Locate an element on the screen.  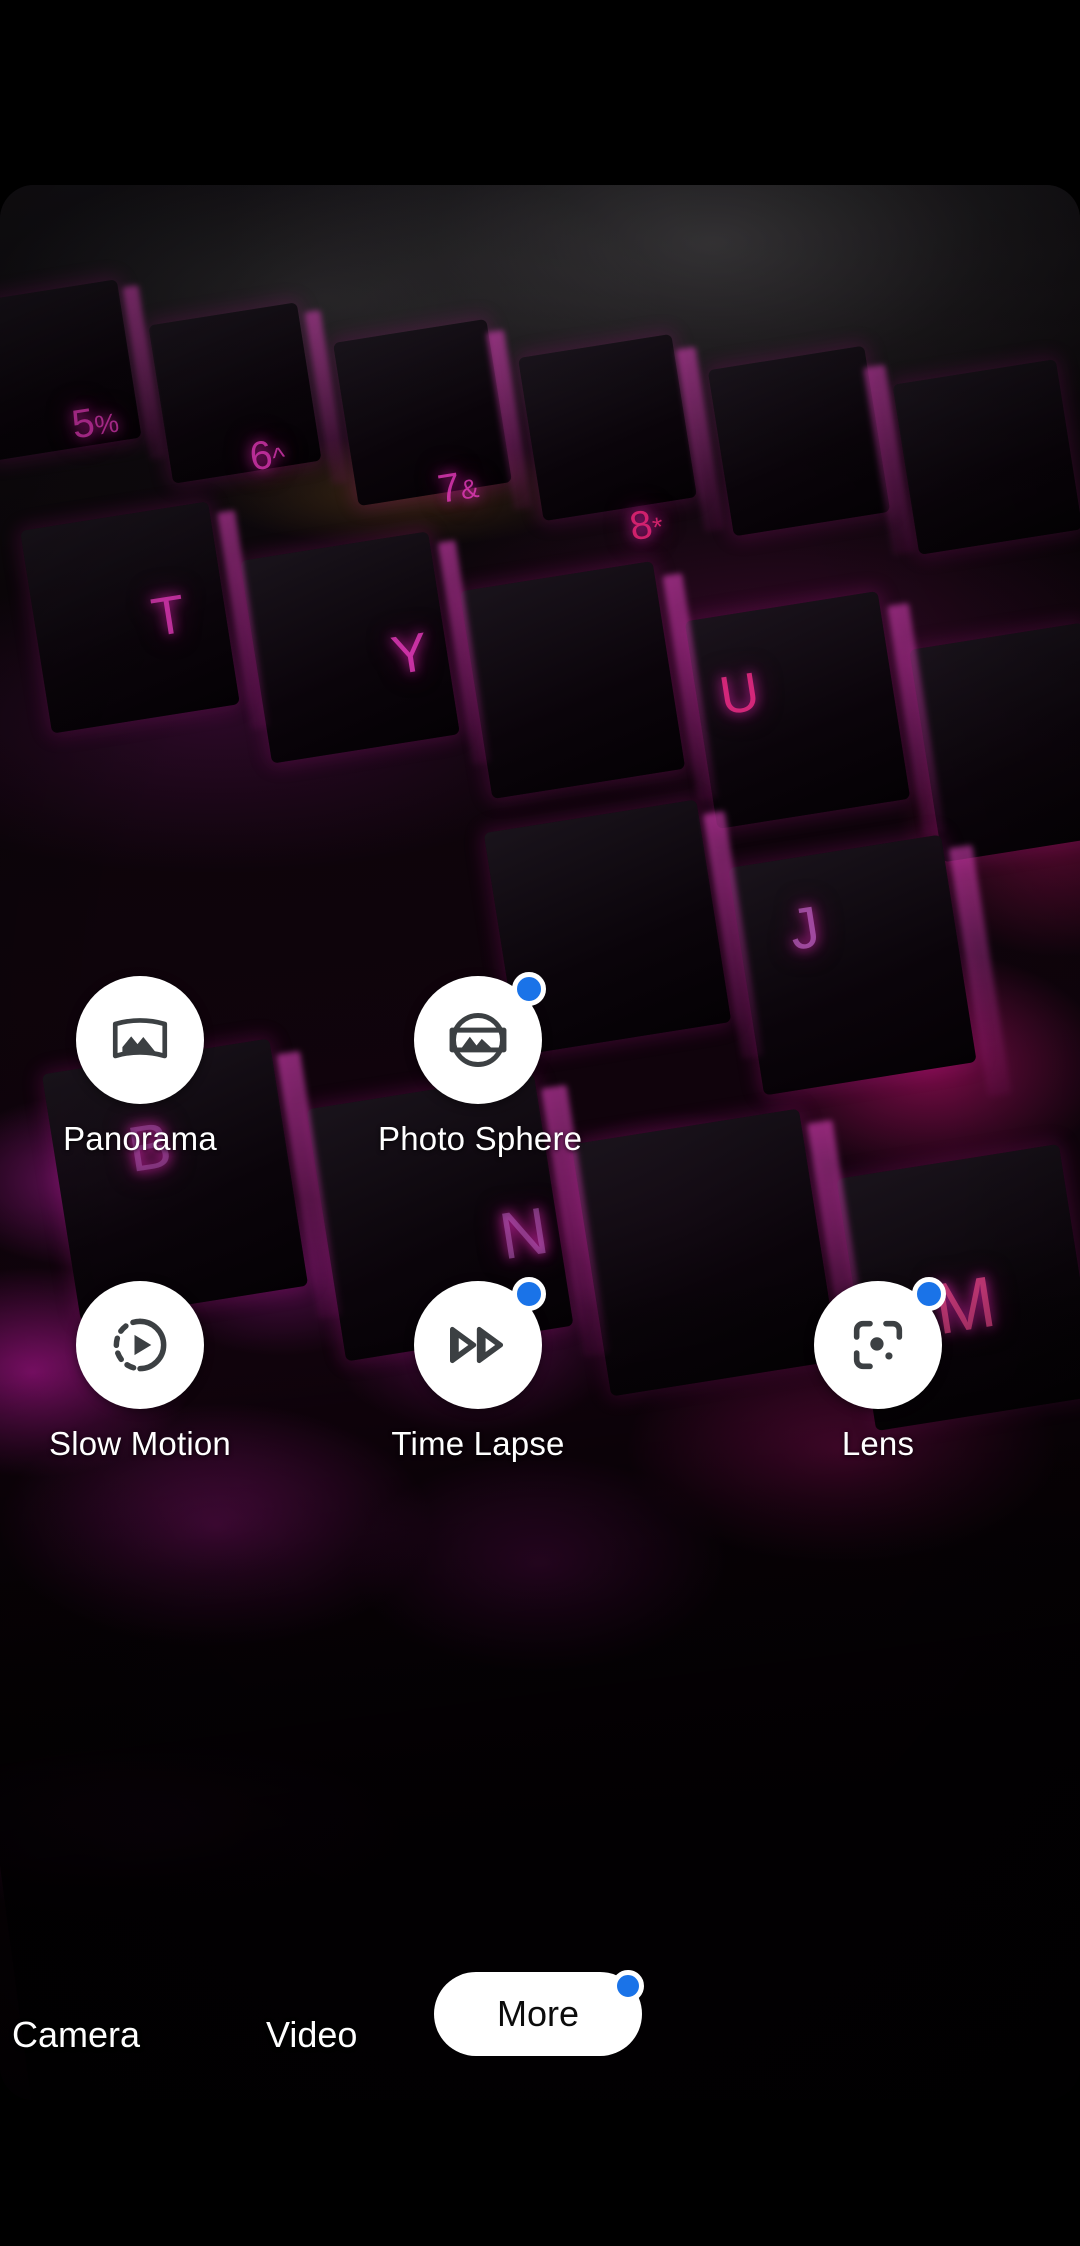
mode-label: Slow Motion is located at coordinates (140, 1443).